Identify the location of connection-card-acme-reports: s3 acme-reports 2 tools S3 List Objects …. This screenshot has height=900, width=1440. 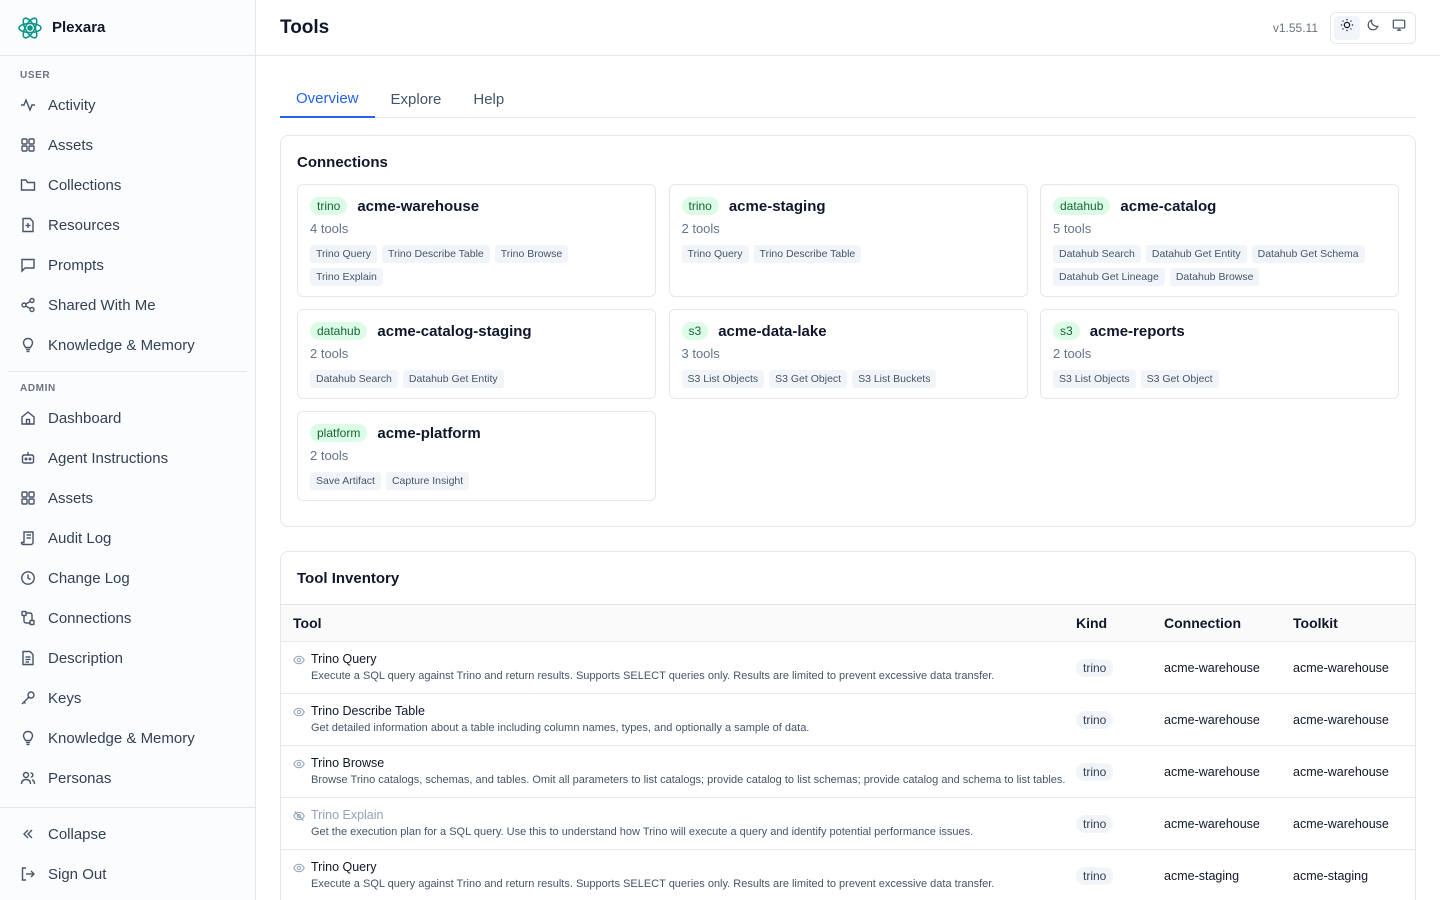
(1219, 354).